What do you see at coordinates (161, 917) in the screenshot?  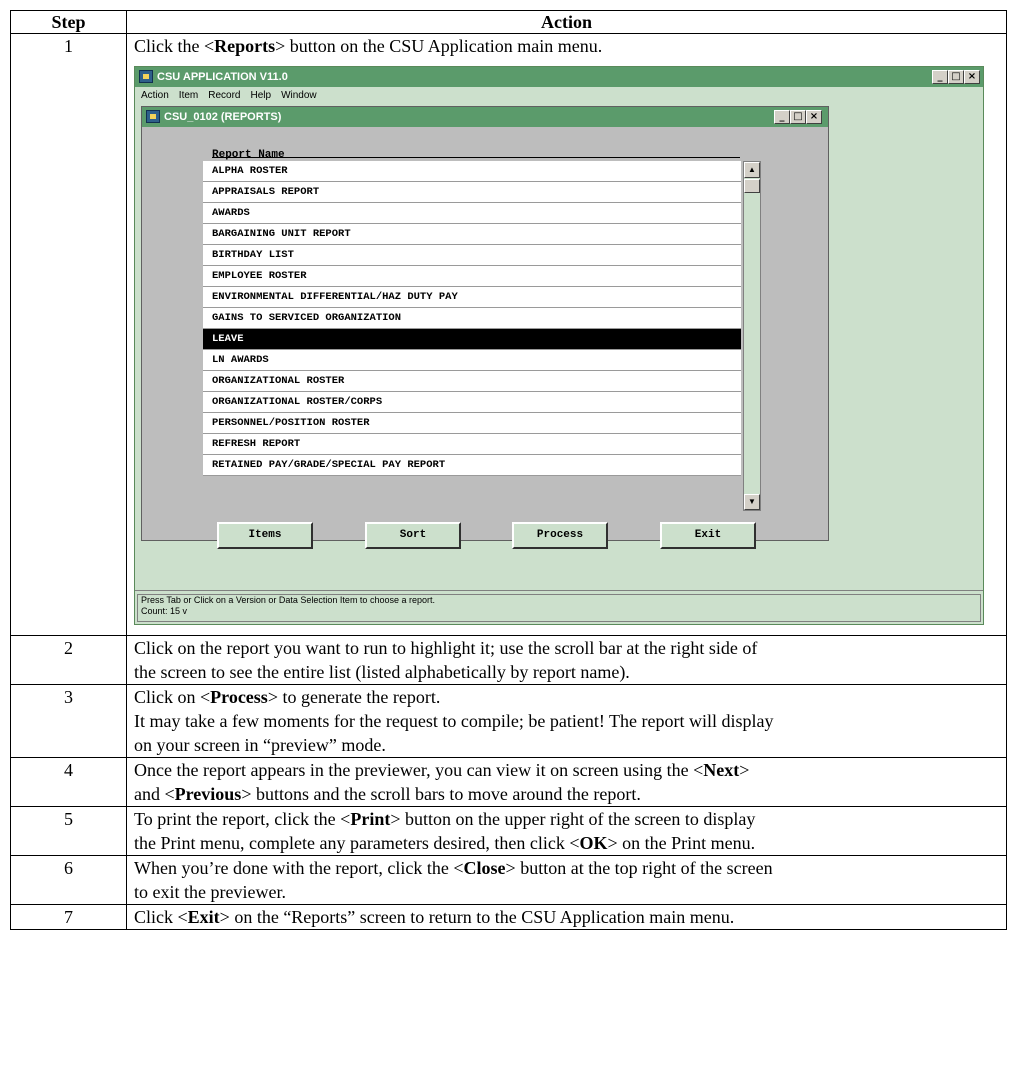 I see `action-text: Click <` at bounding box center [161, 917].